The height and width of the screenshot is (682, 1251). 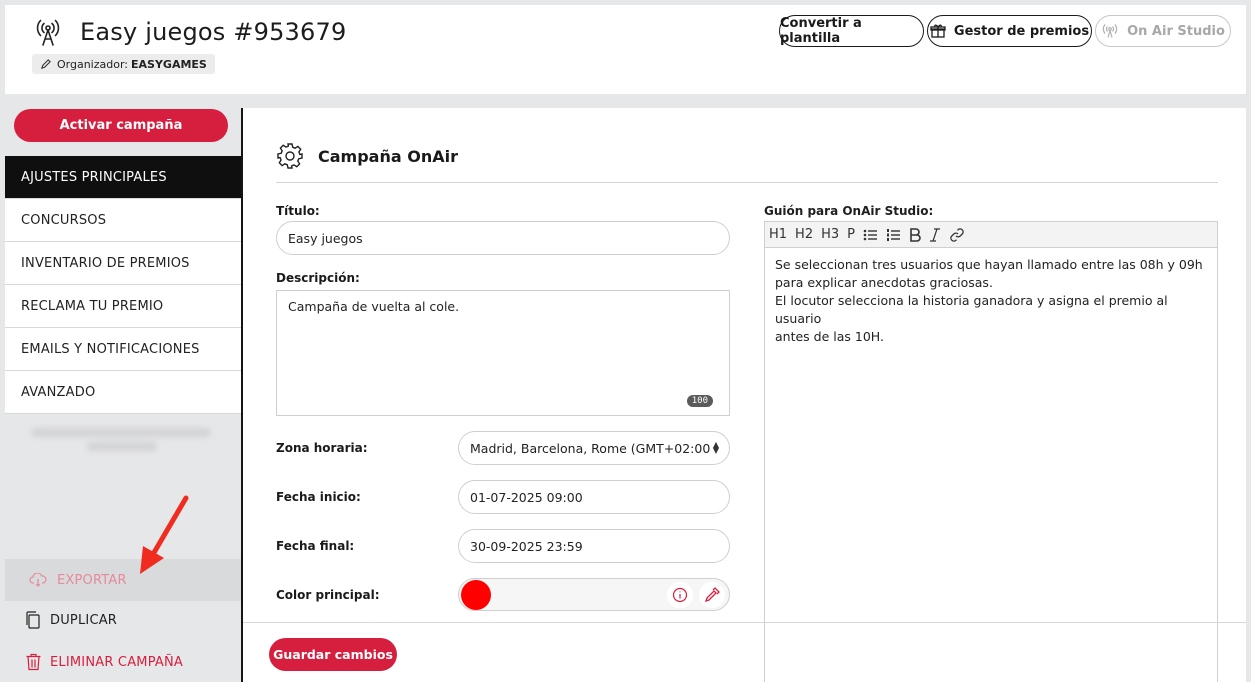 What do you see at coordinates (744, 622) in the screenshot?
I see `footer-divider` at bounding box center [744, 622].